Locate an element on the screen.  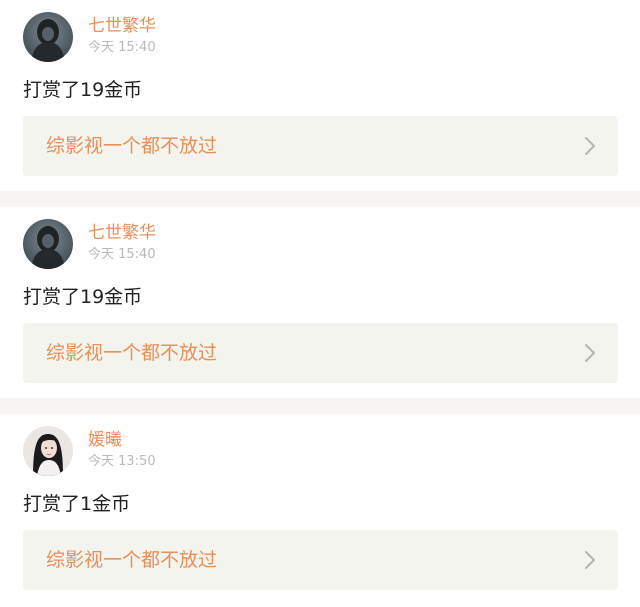
timestamp: 今天 13:50 is located at coordinates (122, 461).